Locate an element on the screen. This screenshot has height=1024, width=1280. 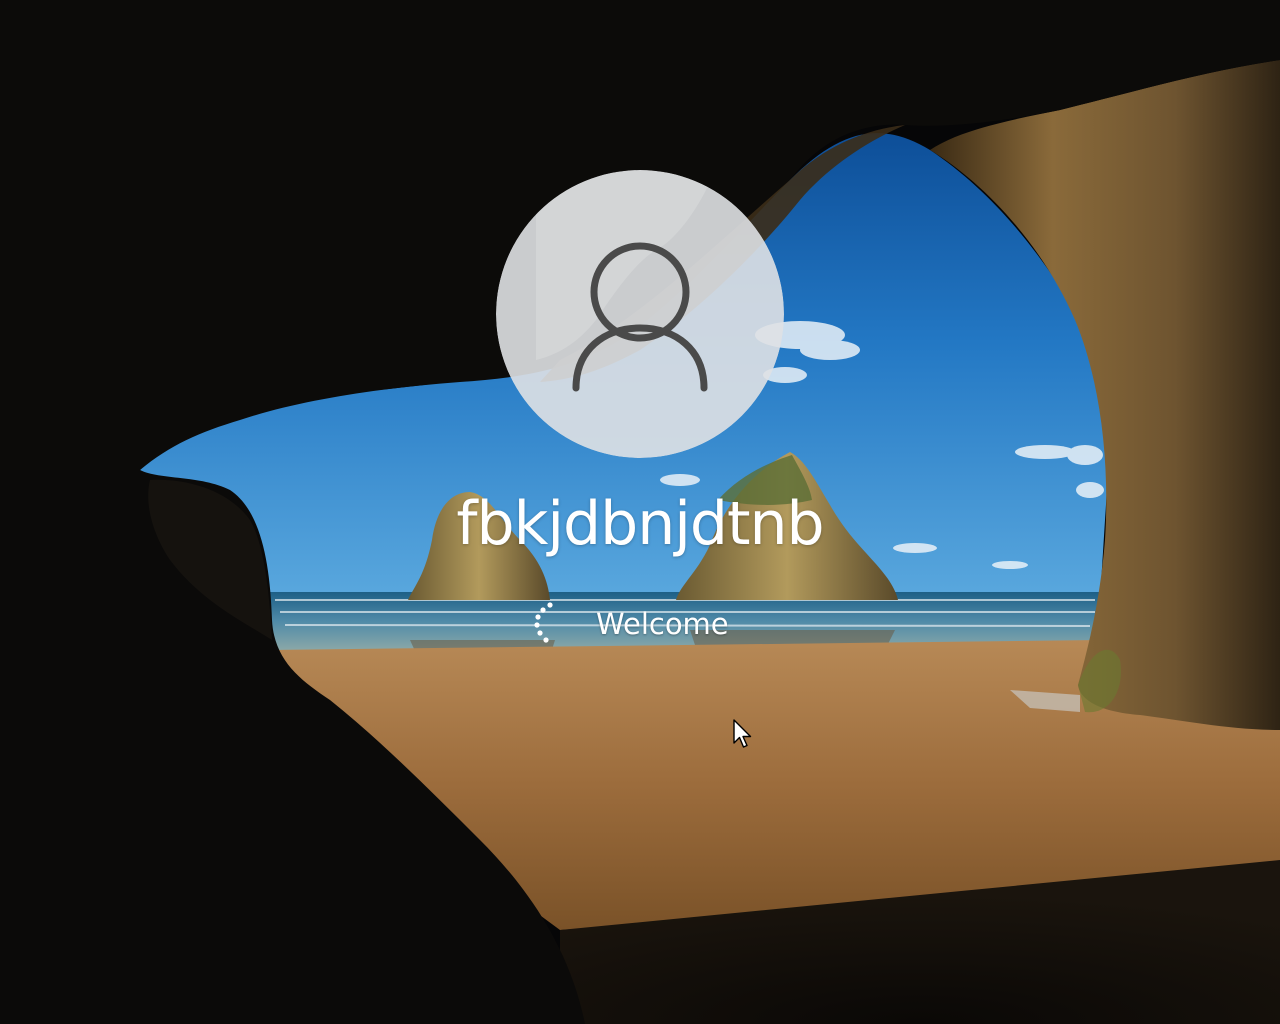
welcome-text: Welcome is located at coordinates (662, 624).